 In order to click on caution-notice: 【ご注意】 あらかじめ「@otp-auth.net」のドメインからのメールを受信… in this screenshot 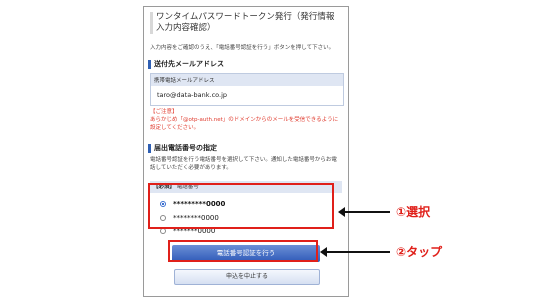, I will do `click(246, 120)`.